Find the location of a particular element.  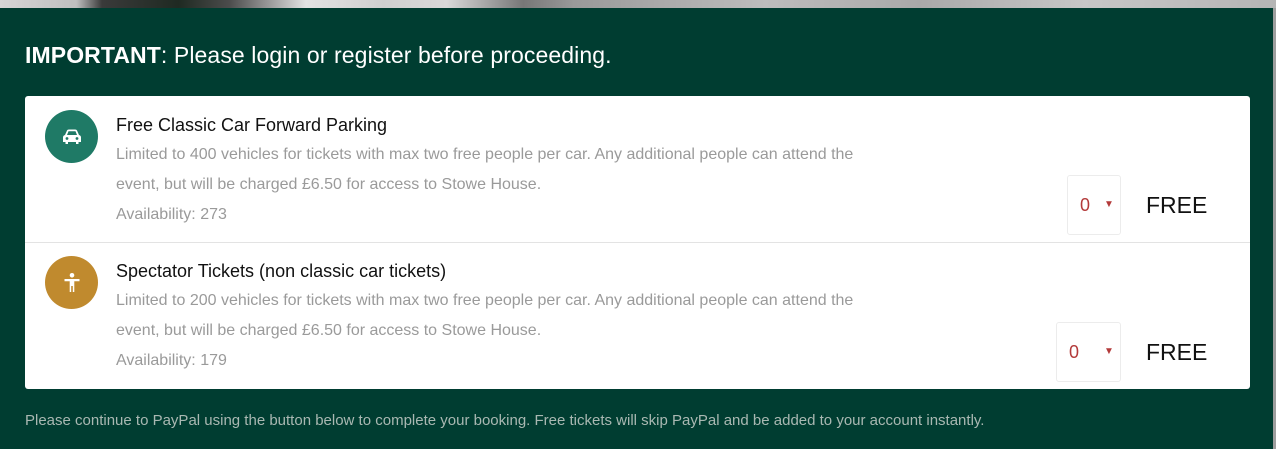

ticket-title: Free Classic Car Forward Parking is located at coordinates (252, 125).